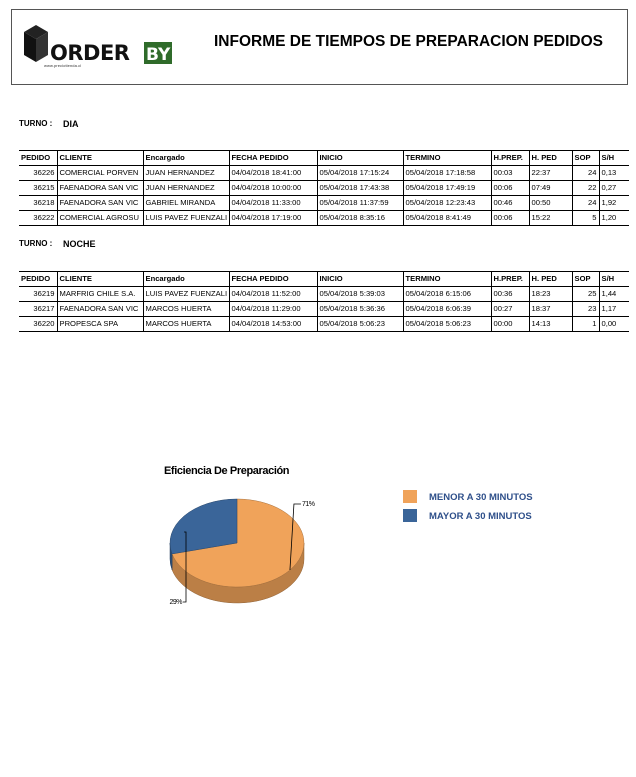 The width and height of the screenshot is (636, 777). What do you see at coordinates (63, 65) in the screenshot?
I see `logo-tagline: www.preciotienda.cl` at bounding box center [63, 65].